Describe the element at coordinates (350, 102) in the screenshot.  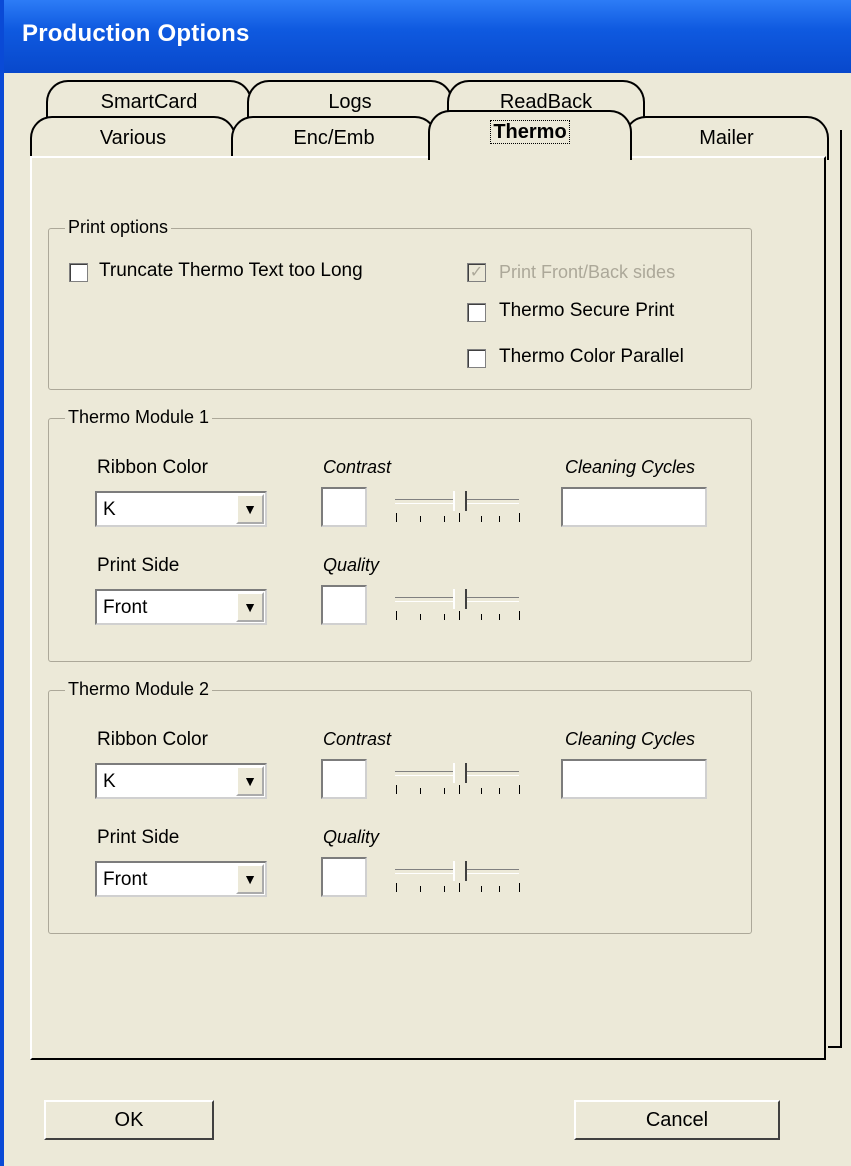
I see `tab-logs-label: Logs` at that location.